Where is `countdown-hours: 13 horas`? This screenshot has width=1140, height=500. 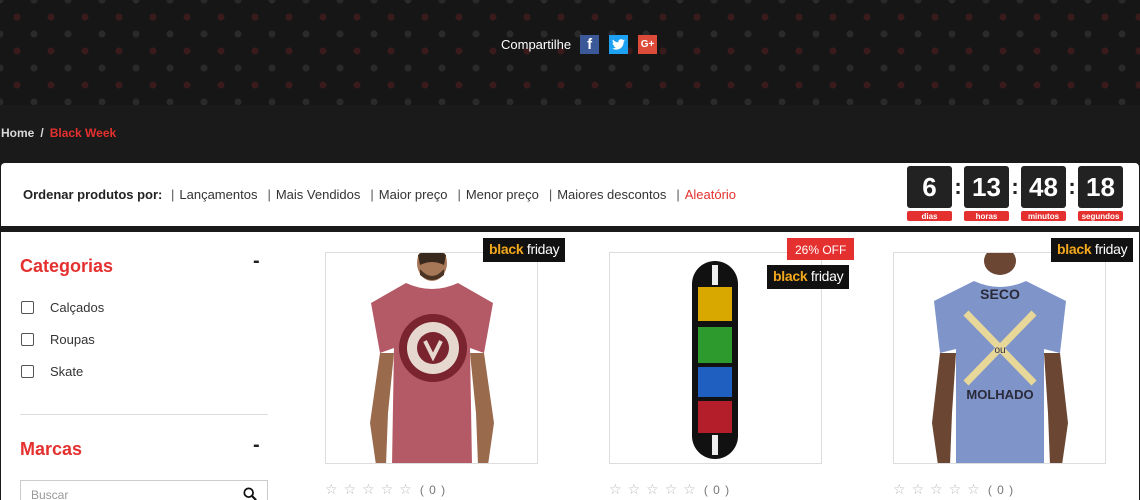 countdown-hours: 13 horas is located at coordinates (986, 193).